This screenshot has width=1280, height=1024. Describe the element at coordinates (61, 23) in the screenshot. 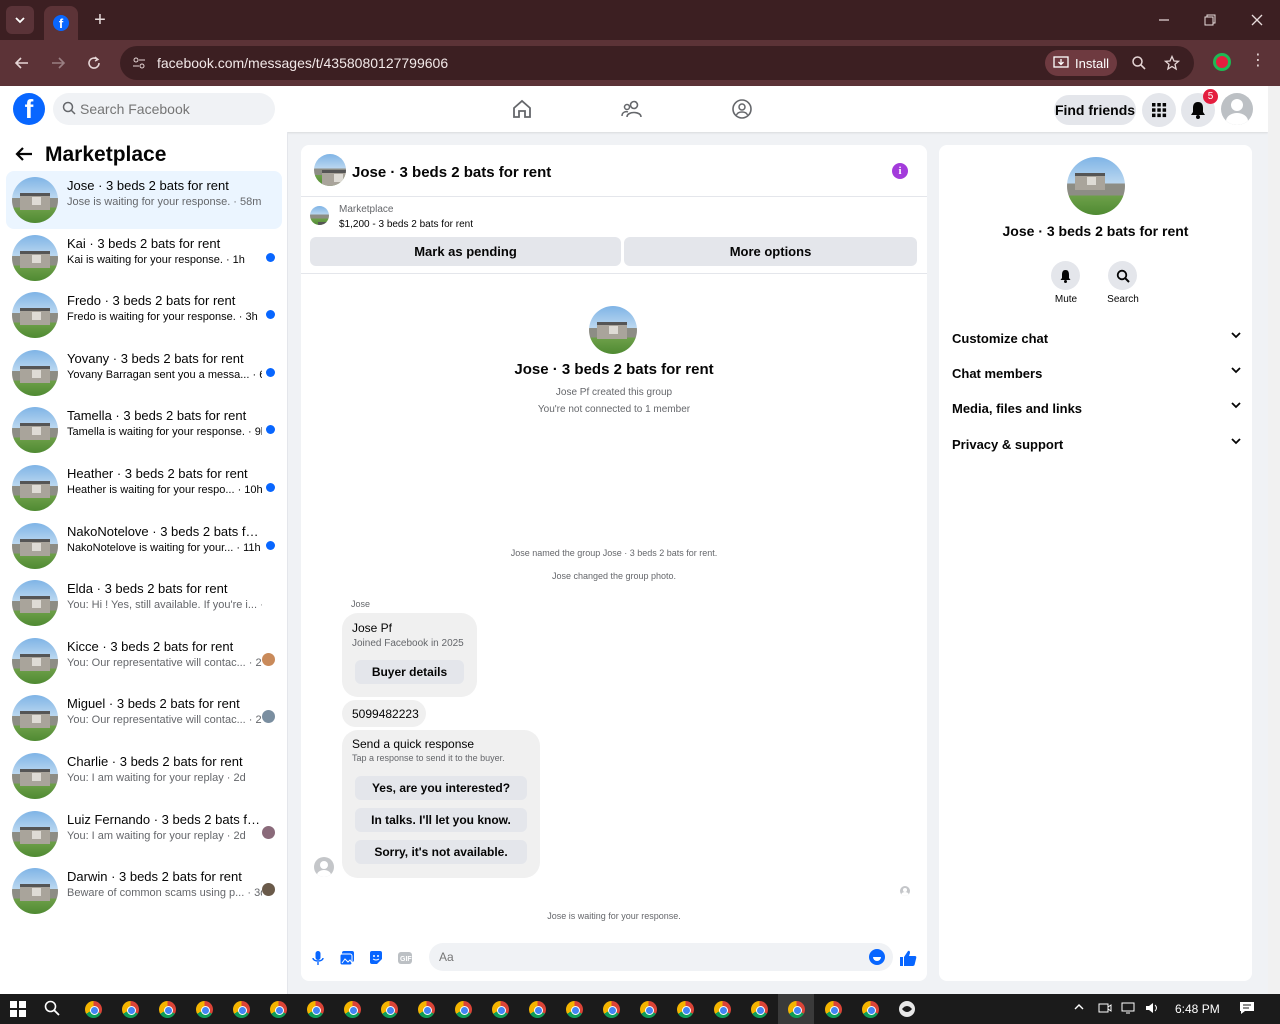

I see `browser-tab-facebook: f` at that location.